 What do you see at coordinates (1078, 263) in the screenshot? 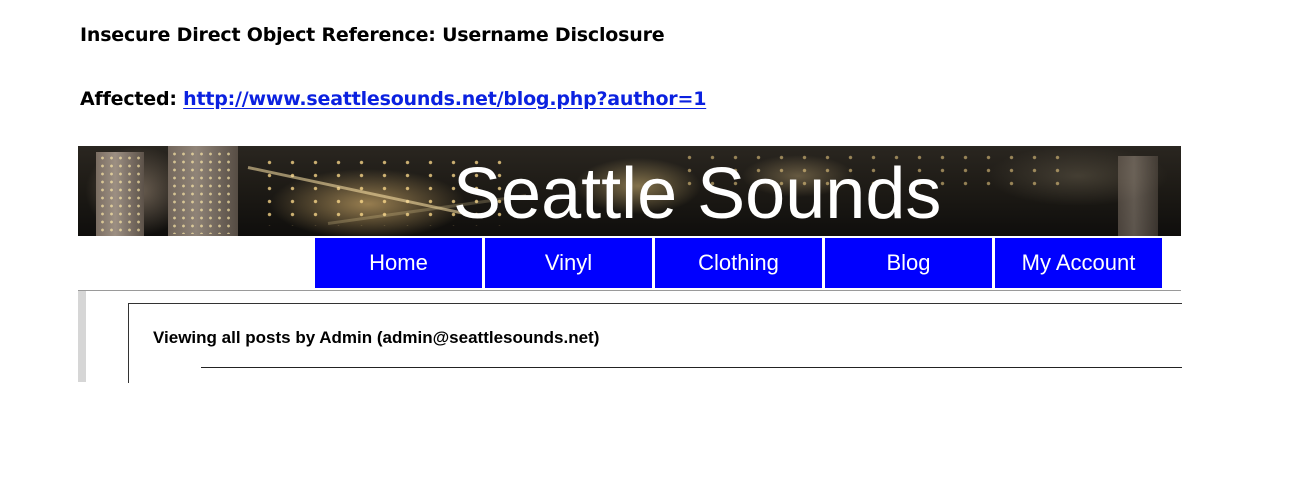
I see `nav-my-account: My Account` at bounding box center [1078, 263].